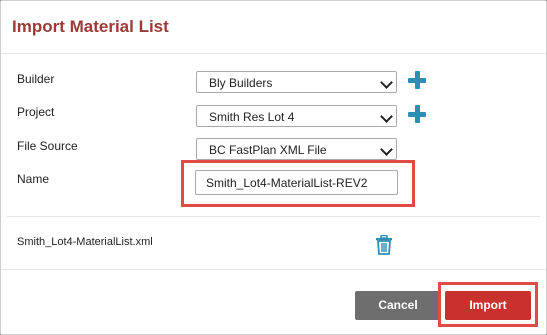 This screenshot has width=547, height=335. I want to click on footer-divider, so click(273, 269).